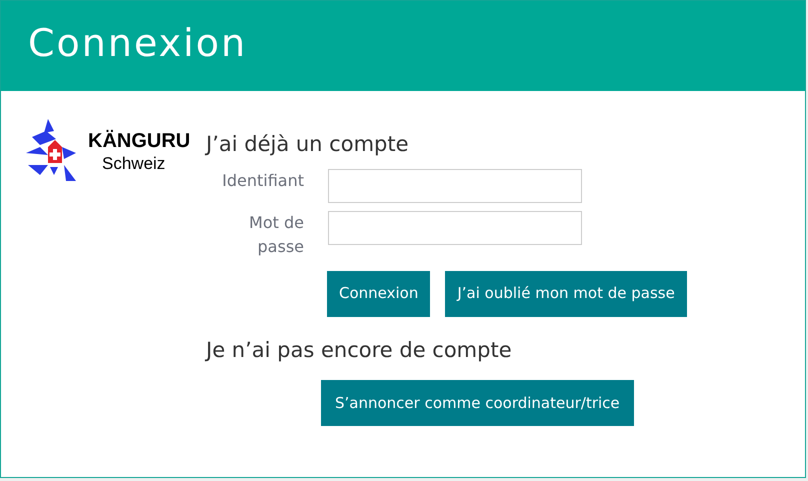  What do you see at coordinates (378, 293) in the screenshot?
I see `login-button: Connexion` at bounding box center [378, 293].